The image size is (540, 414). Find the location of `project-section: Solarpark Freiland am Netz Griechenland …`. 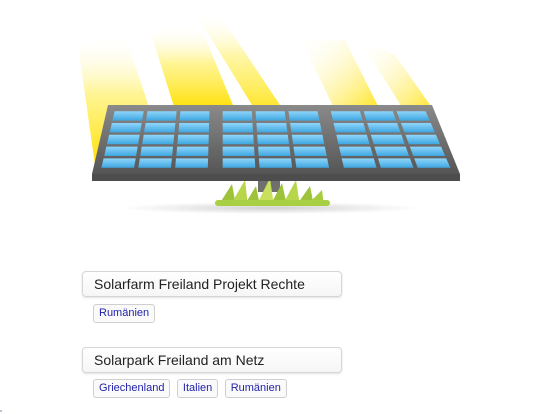

project-section: Solarpark Freiland am Netz Griechenland … is located at coordinates (212, 373).